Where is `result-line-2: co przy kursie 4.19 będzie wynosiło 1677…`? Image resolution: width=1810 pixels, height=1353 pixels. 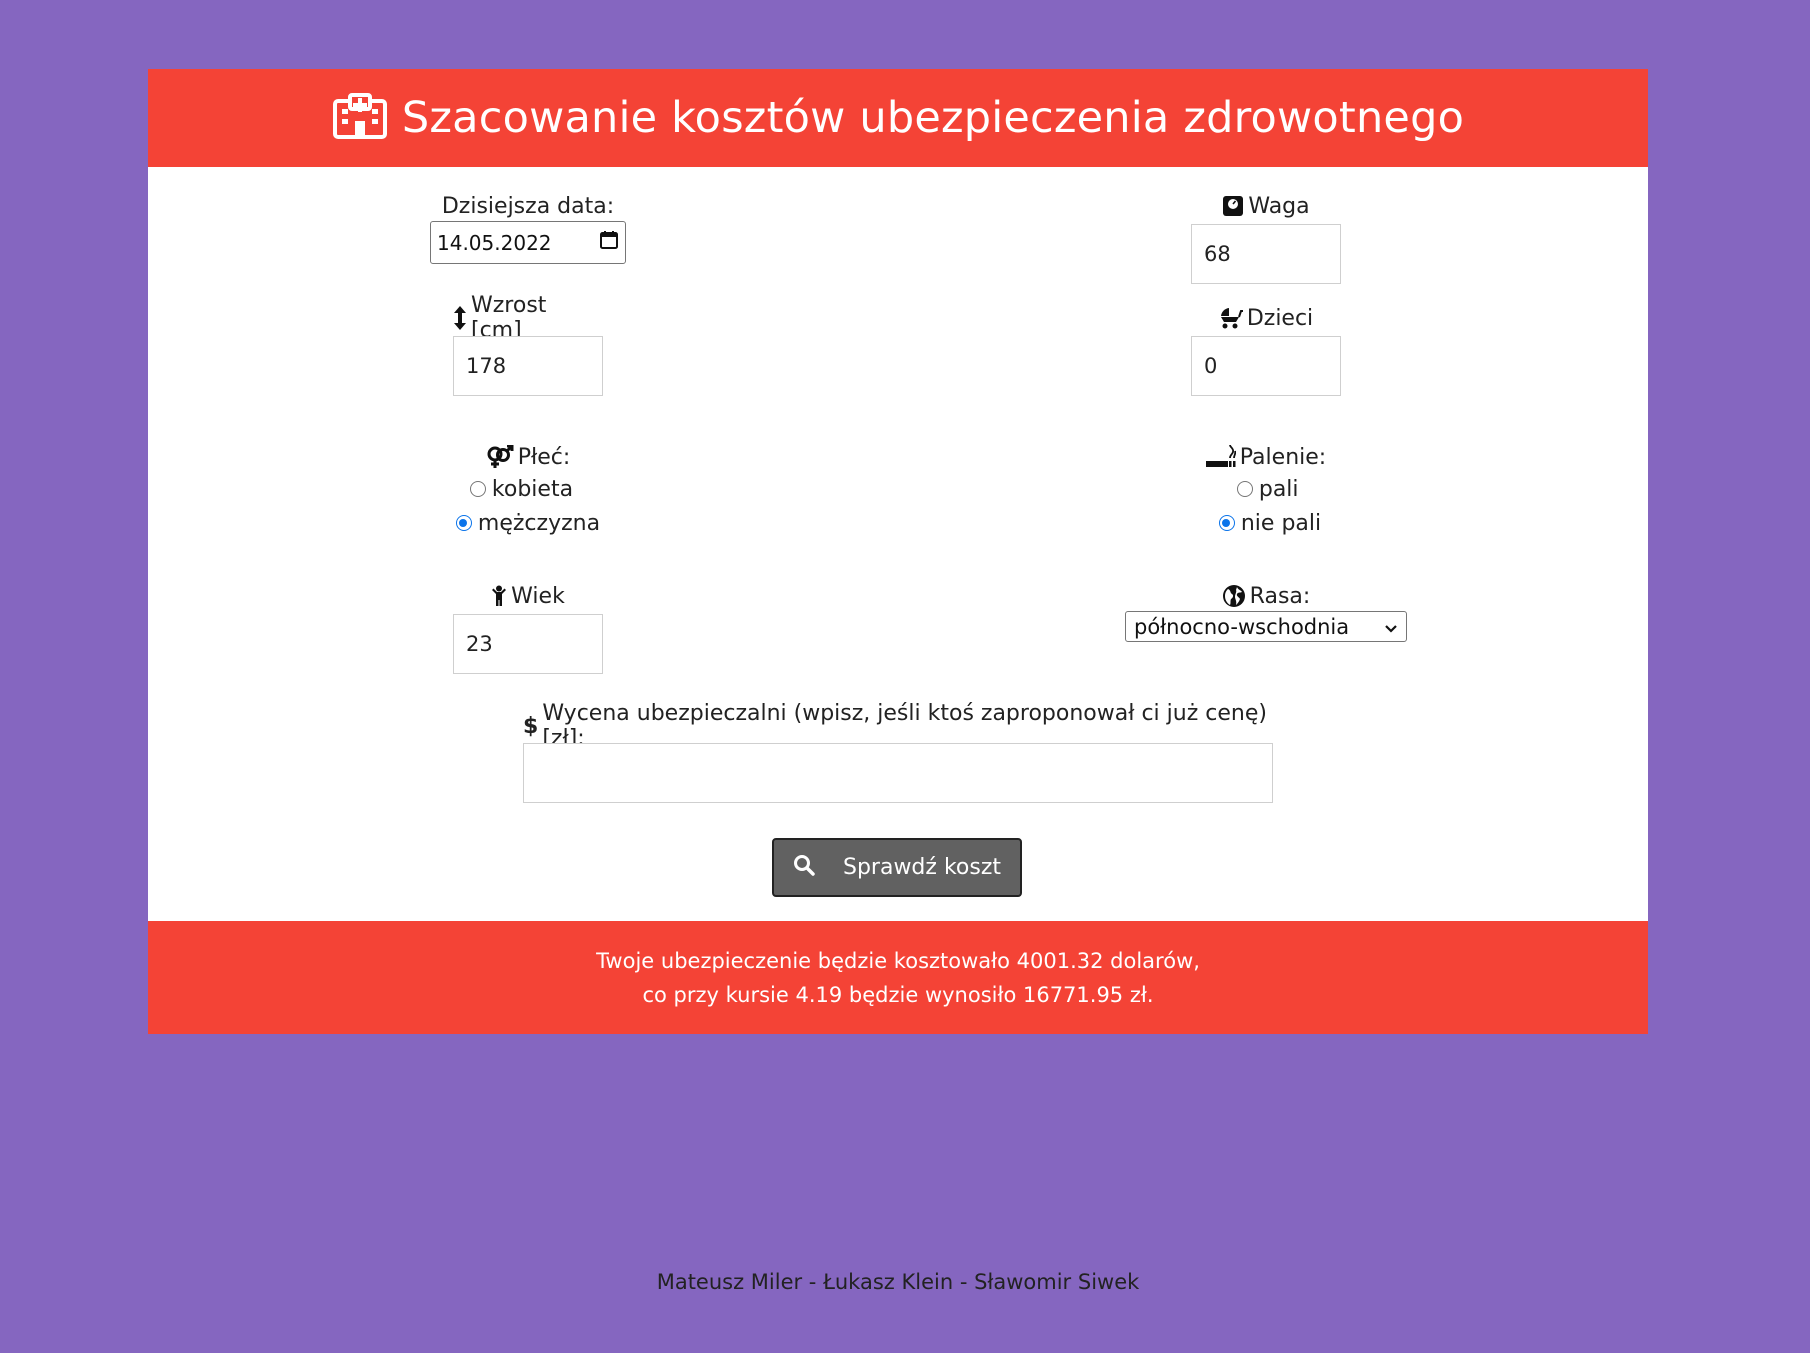 result-line-2: co przy kursie 4.19 będzie wynosiło 1677… is located at coordinates (898, 994).